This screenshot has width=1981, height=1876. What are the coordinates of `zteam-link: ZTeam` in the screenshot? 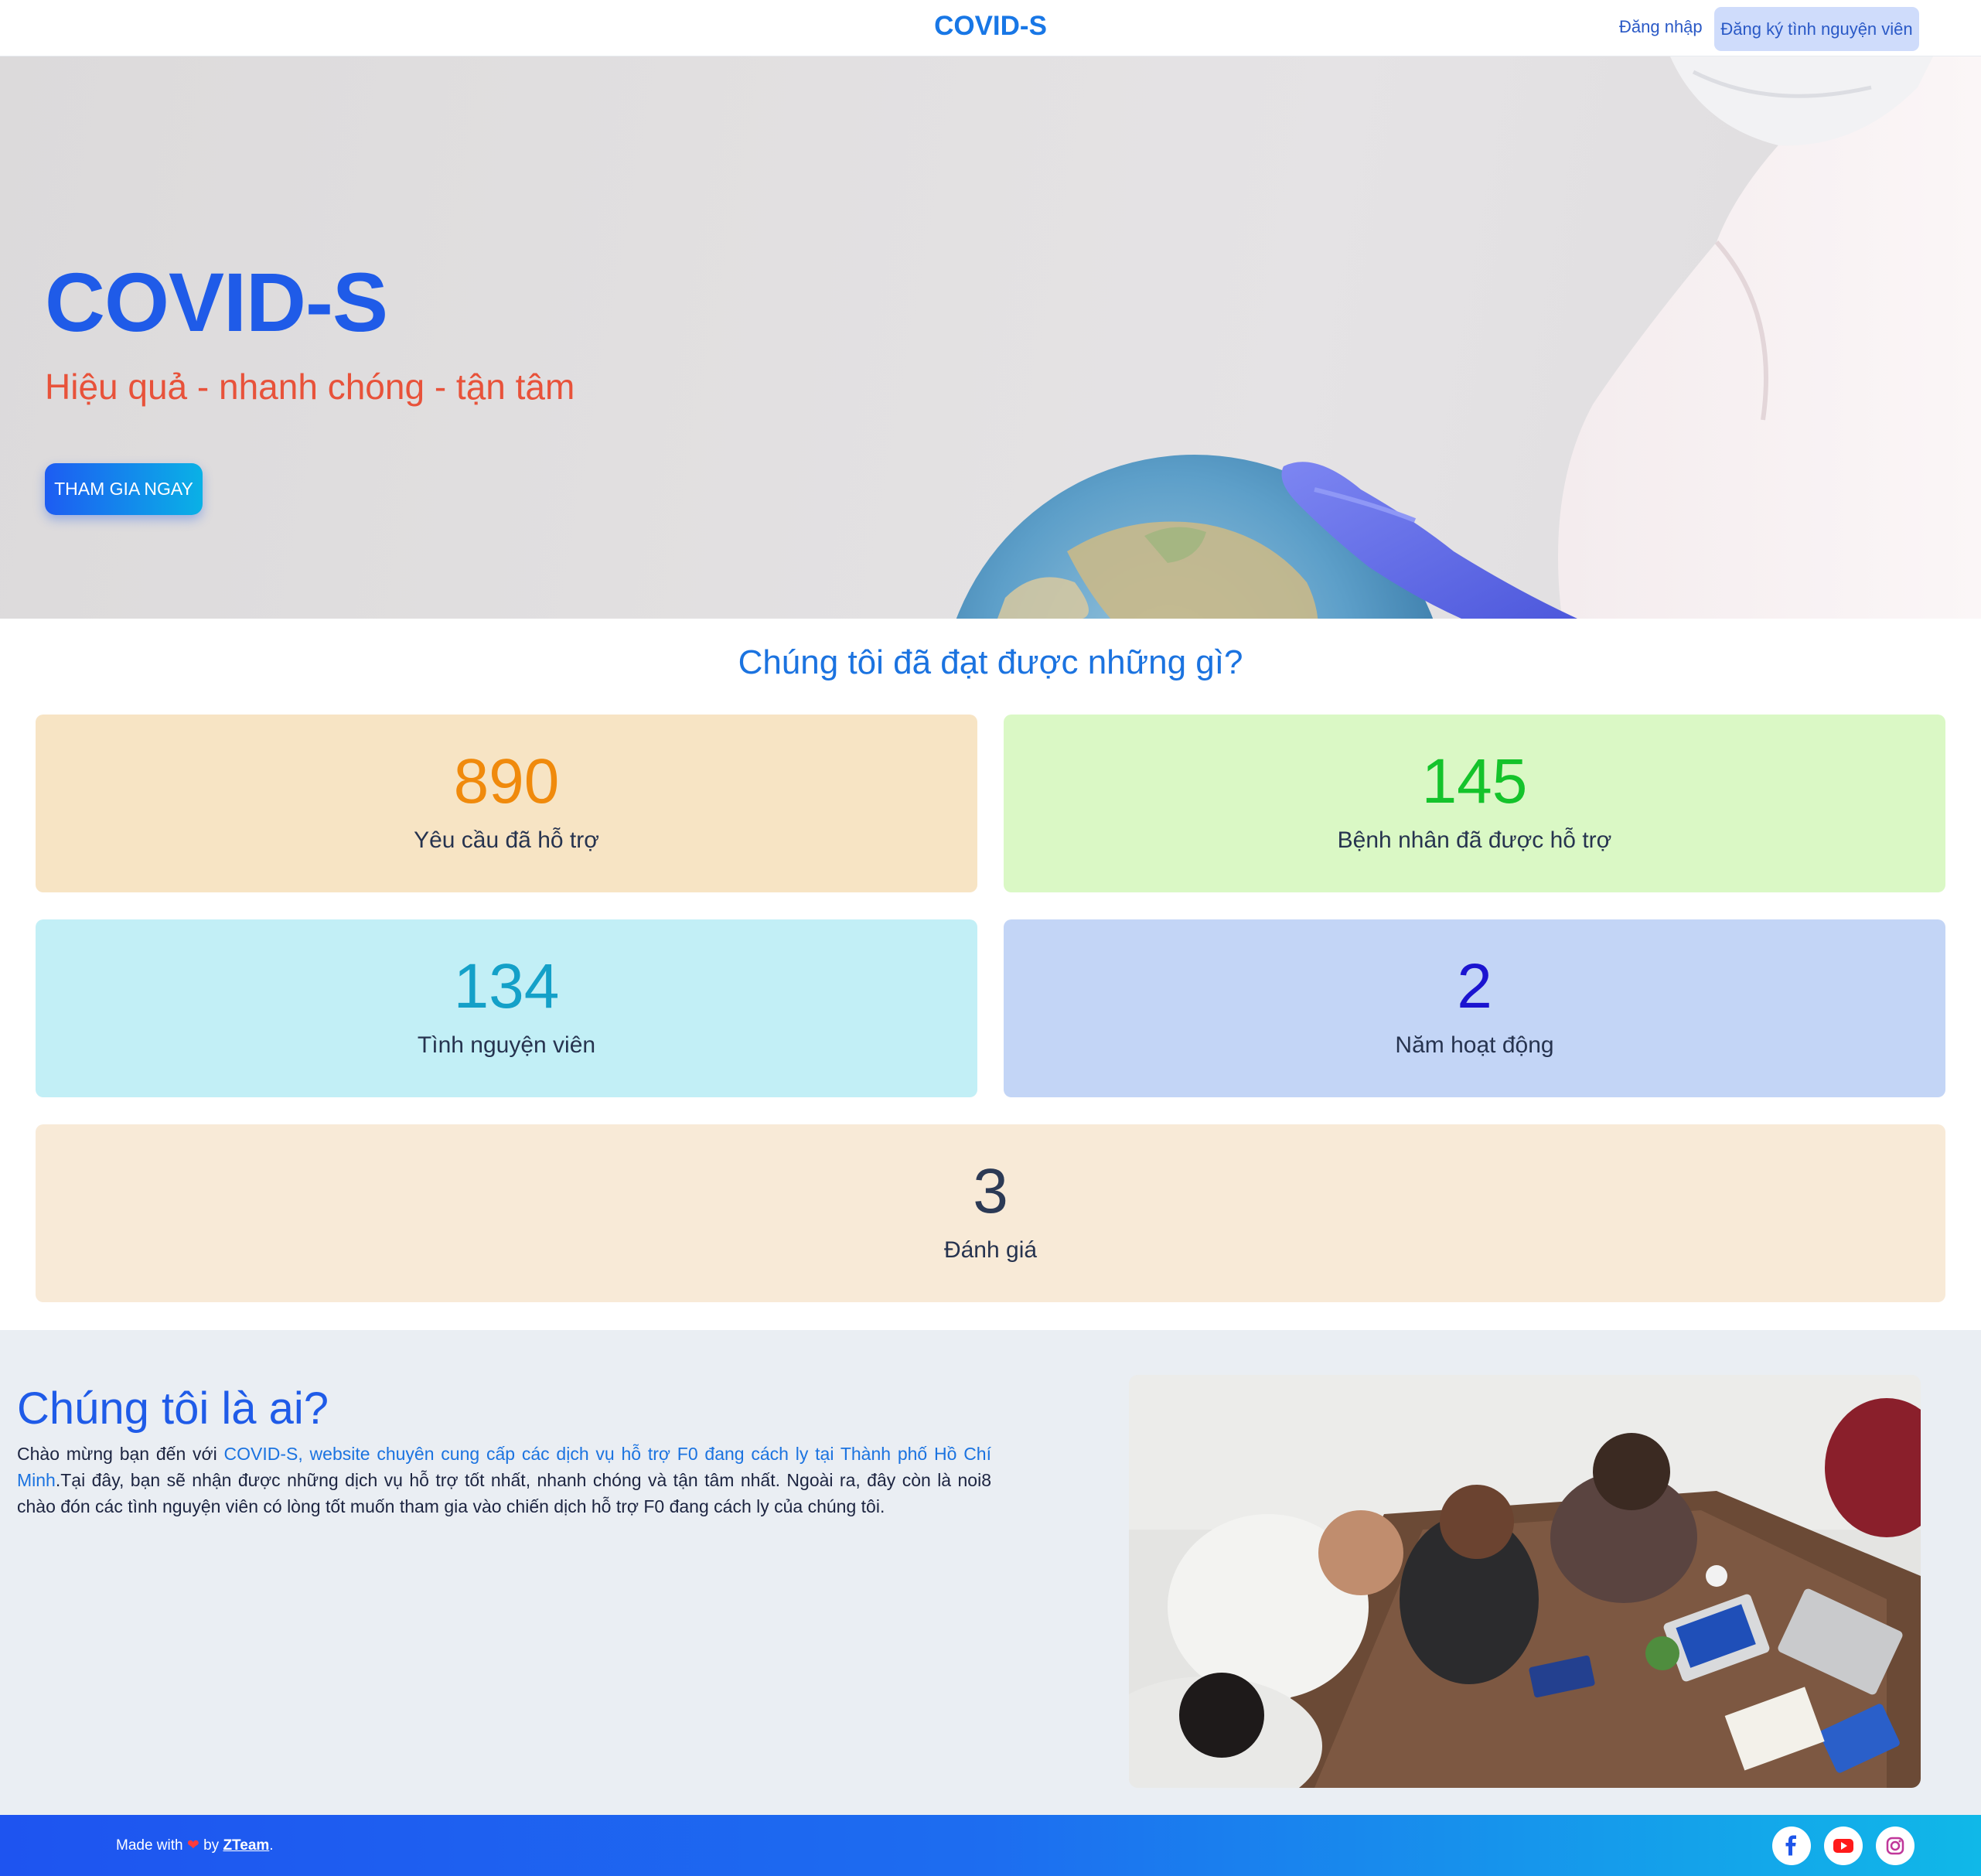 It's located at (246, 1845).